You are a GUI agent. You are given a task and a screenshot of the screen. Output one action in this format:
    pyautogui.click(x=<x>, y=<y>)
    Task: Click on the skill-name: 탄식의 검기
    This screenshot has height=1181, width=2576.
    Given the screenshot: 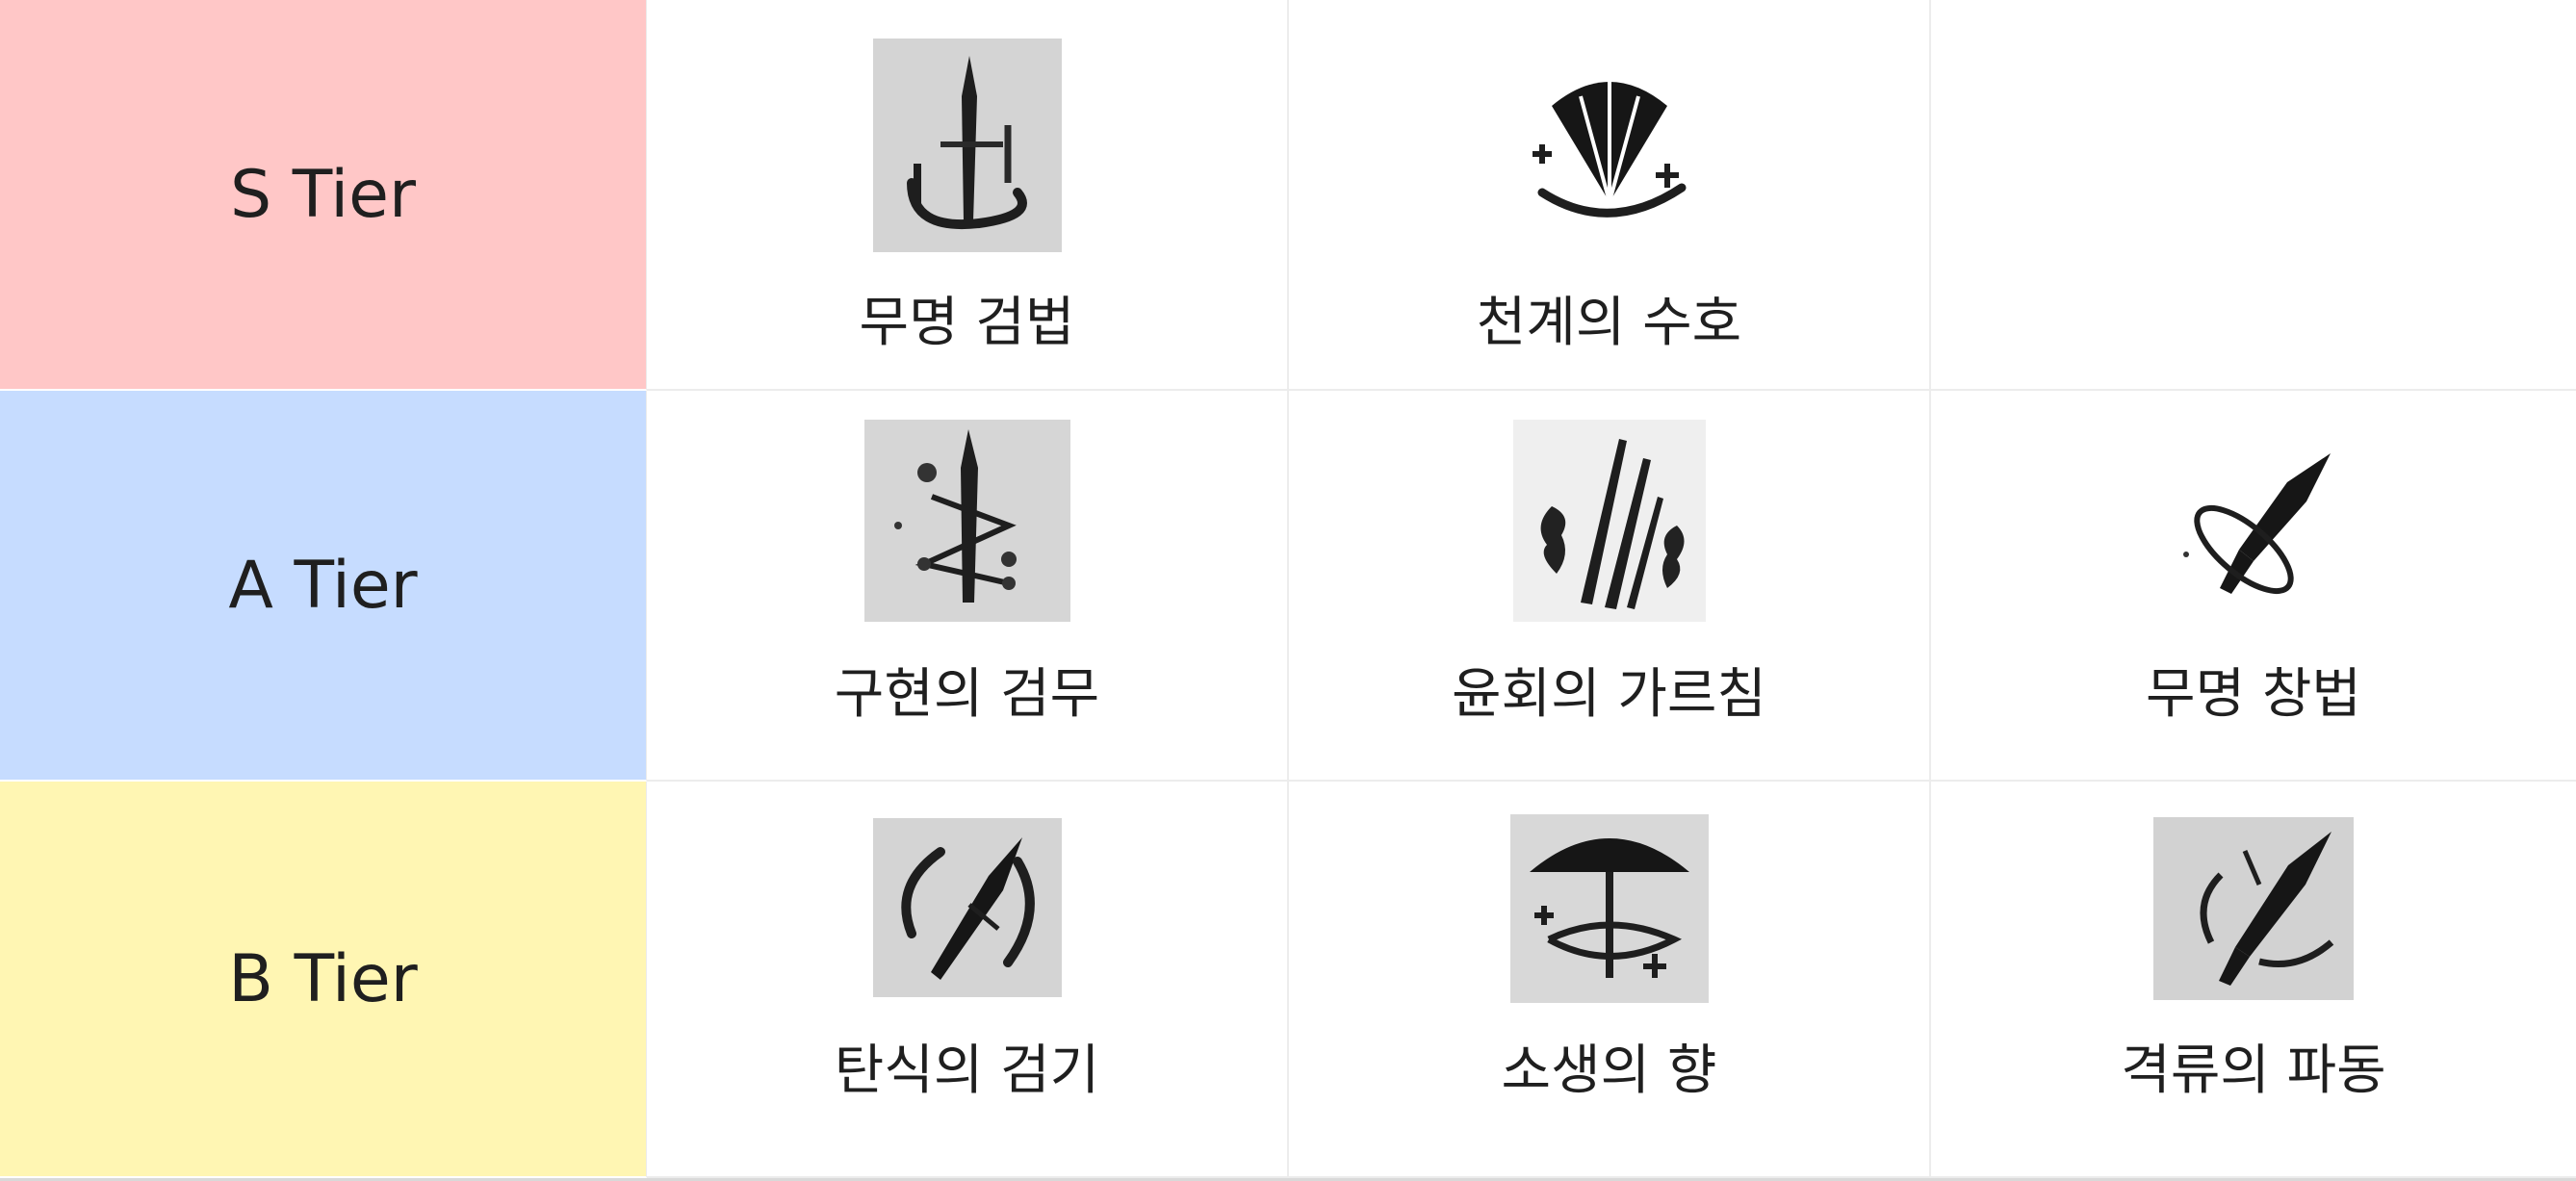 What is the action you would take?
    pyautogui.click(x=967, y=1071)
    